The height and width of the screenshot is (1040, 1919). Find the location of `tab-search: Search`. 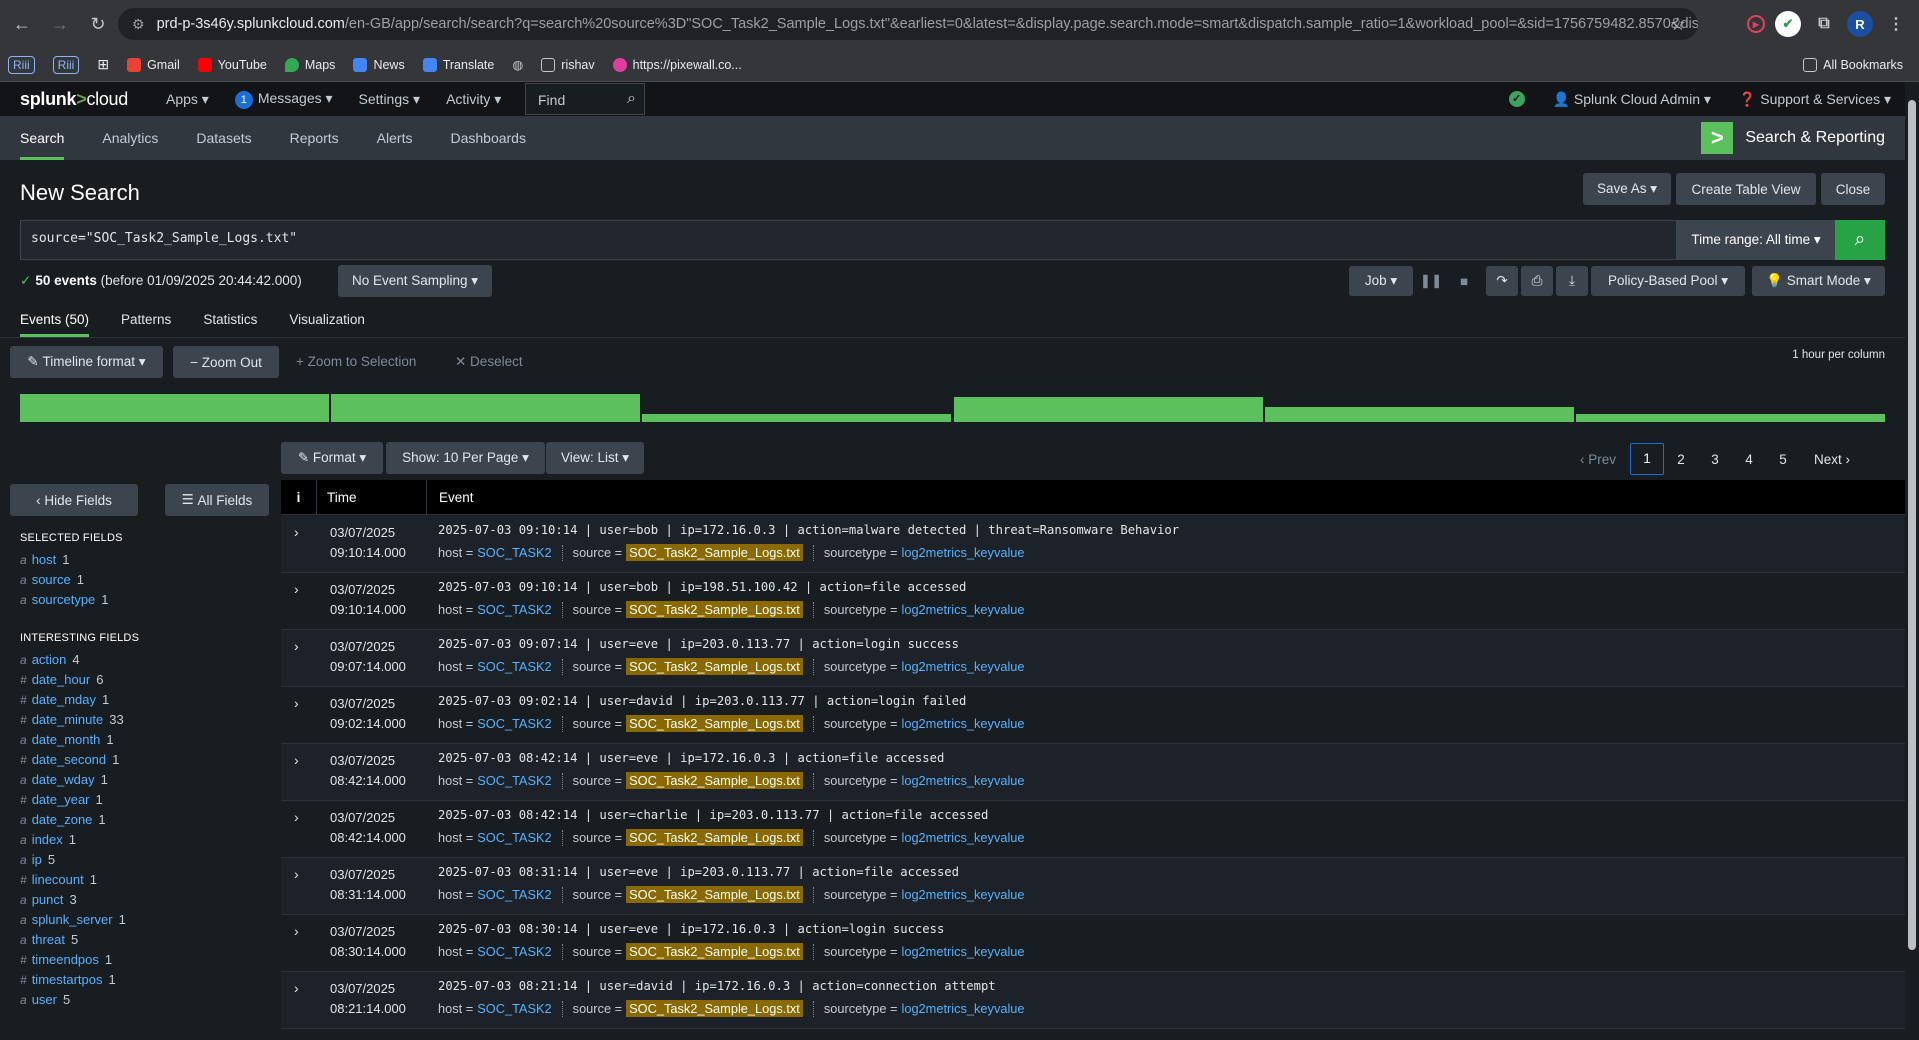

tab-search: Search is located at coordinates (51, 138).